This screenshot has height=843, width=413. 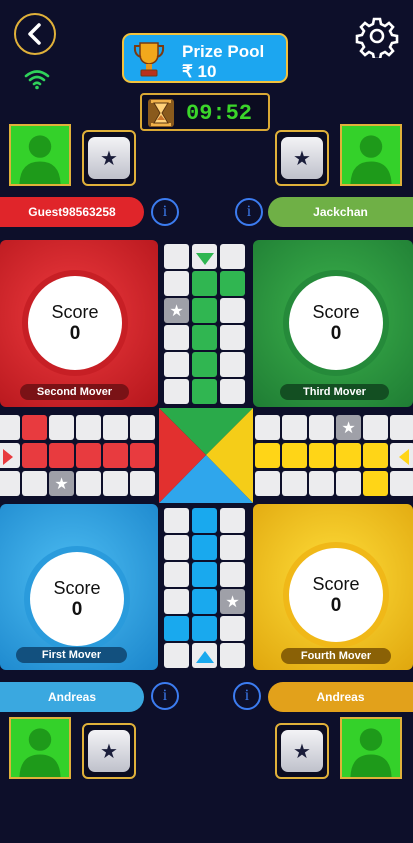 I want to click on arrow-down-icon, so click(x=205, y=259).